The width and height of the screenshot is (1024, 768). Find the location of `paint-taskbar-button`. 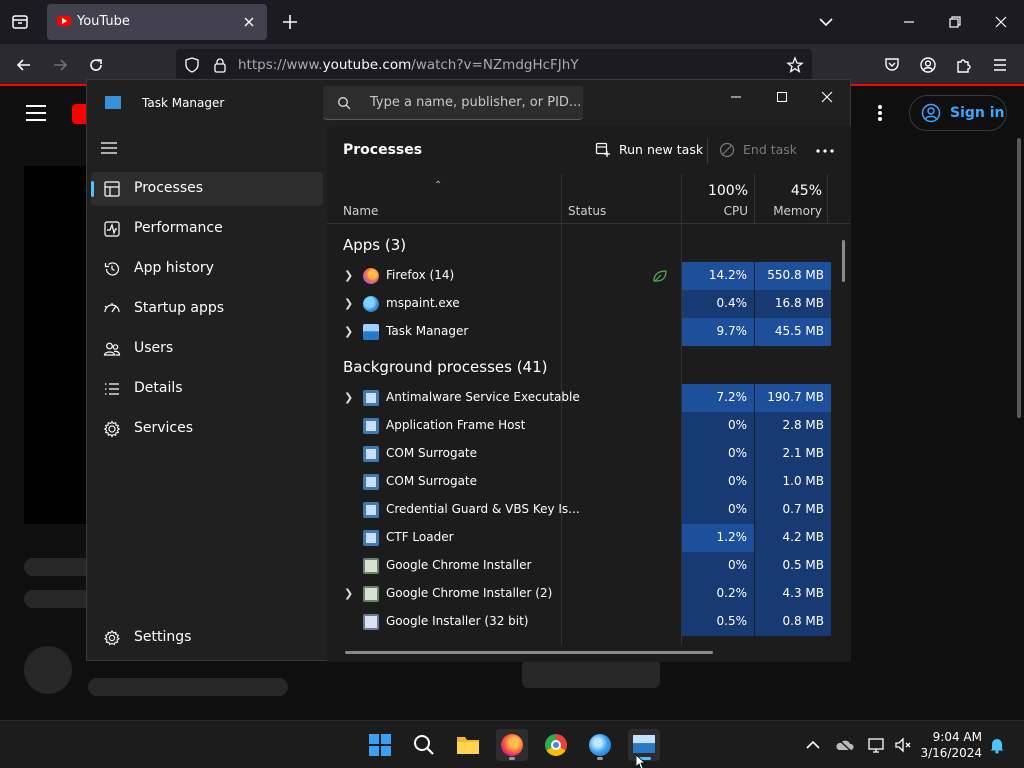

paint-taskbar-button is located at coordinates (600, 745).